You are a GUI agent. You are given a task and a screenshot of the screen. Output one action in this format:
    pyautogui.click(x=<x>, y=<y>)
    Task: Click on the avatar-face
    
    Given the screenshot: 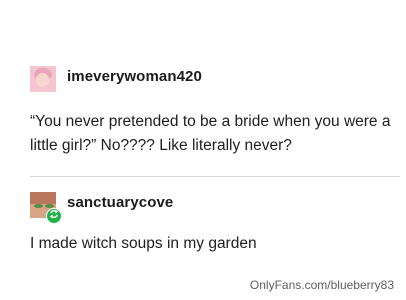 What is the action you would take?
    pyautogui.click(x=42, y=80)
    